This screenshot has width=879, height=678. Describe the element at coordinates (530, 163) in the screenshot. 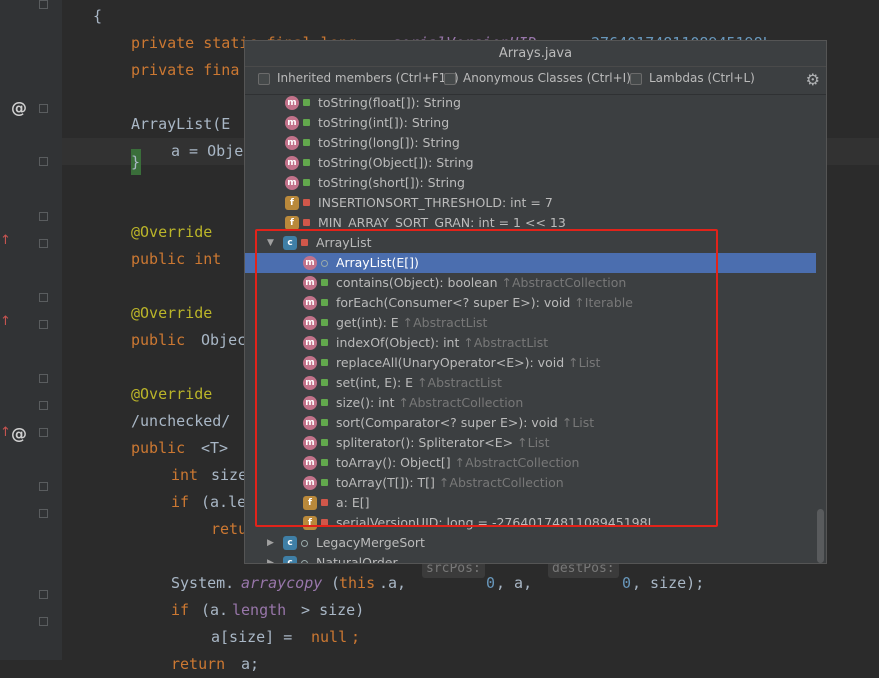

I see `tree-item: m toString(Object[]): String` at that location.